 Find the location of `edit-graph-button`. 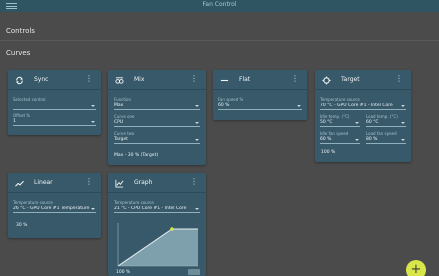

edit-graph-button is located at coordinates (194, 272).